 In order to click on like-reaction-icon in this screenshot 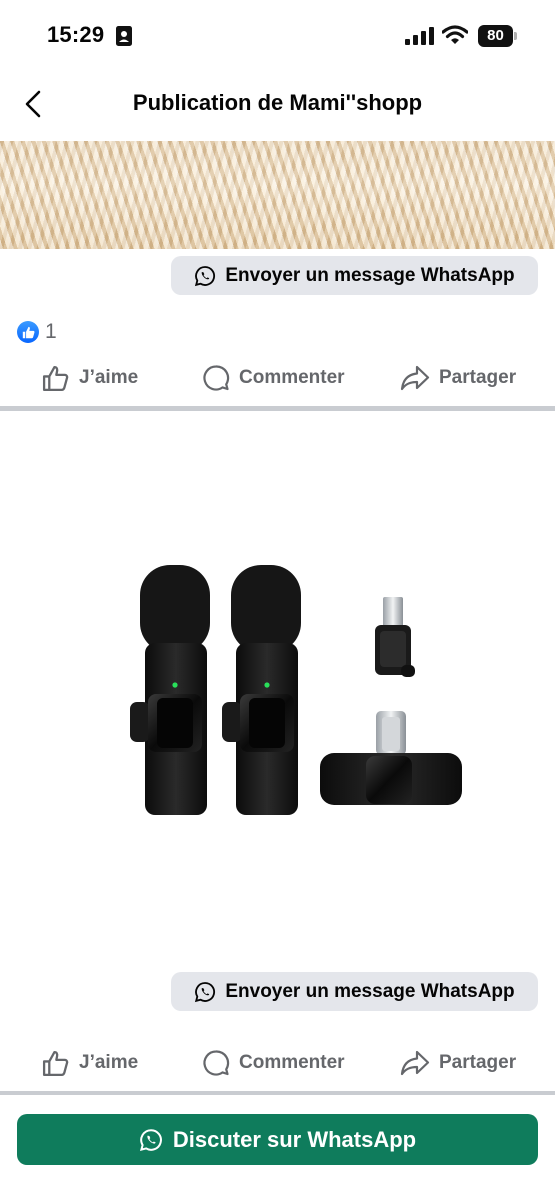, I will do `click(28, 332)`.